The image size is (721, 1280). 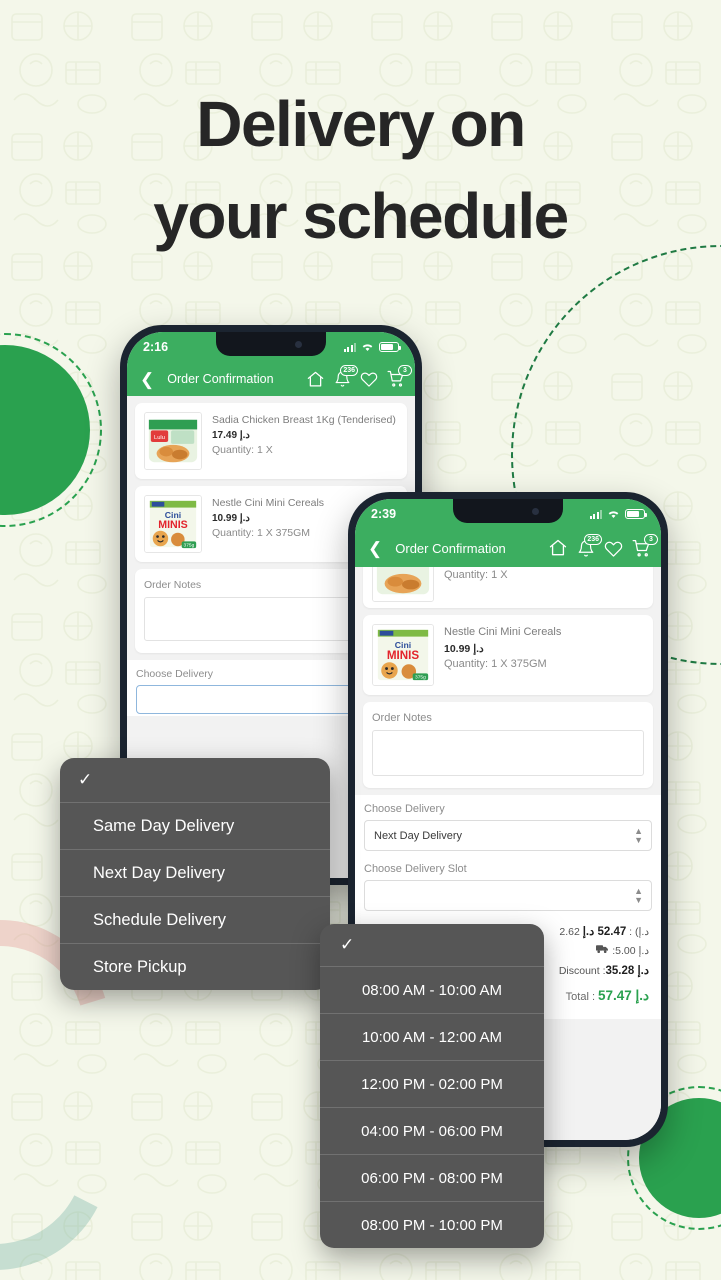 I want to click on truck-icon, so click(x=602, y=949).